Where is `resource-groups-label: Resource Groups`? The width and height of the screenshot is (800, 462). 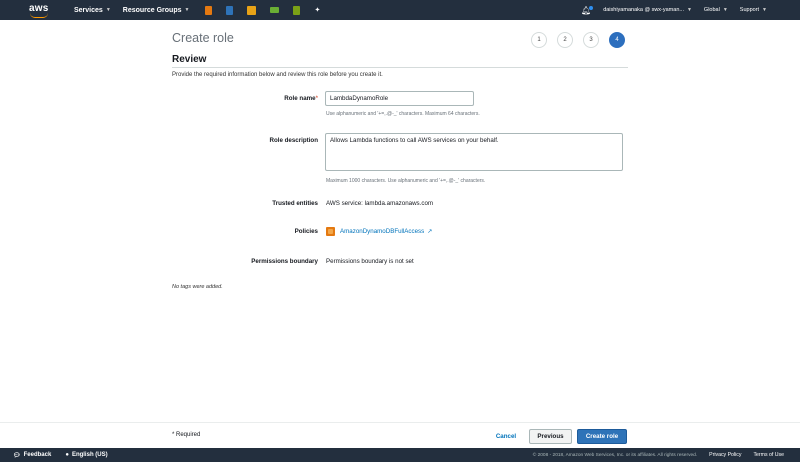
resource-groups-label: Resource Groups is located at coordinates (152, 10).